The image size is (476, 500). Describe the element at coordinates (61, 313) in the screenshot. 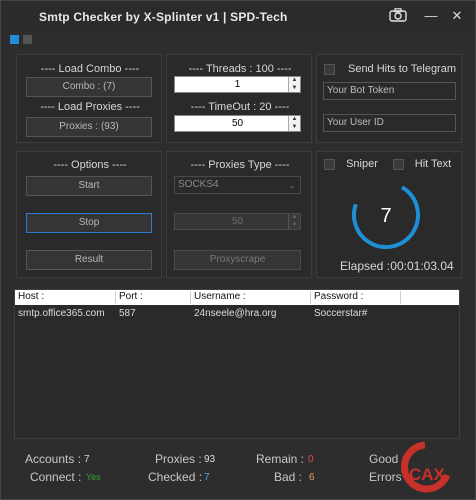

I see `cell-host: smtp.office365.com` at that location.